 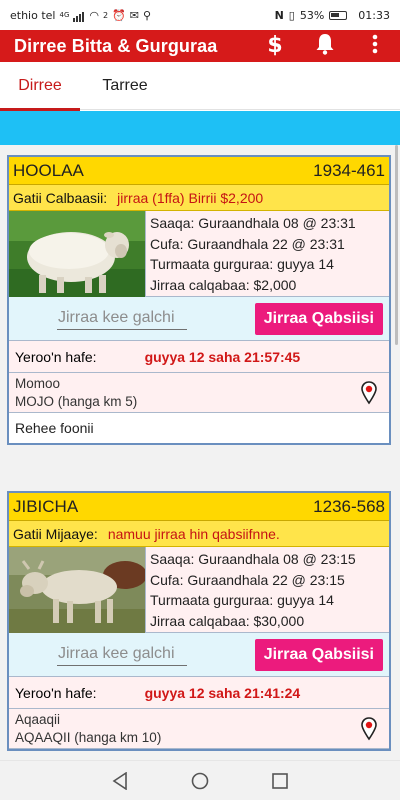 What do you see at coordinates (54, 428) in the screenshot?
I see `phone-label: Rehee foonii` at bounding box center [54, 428].